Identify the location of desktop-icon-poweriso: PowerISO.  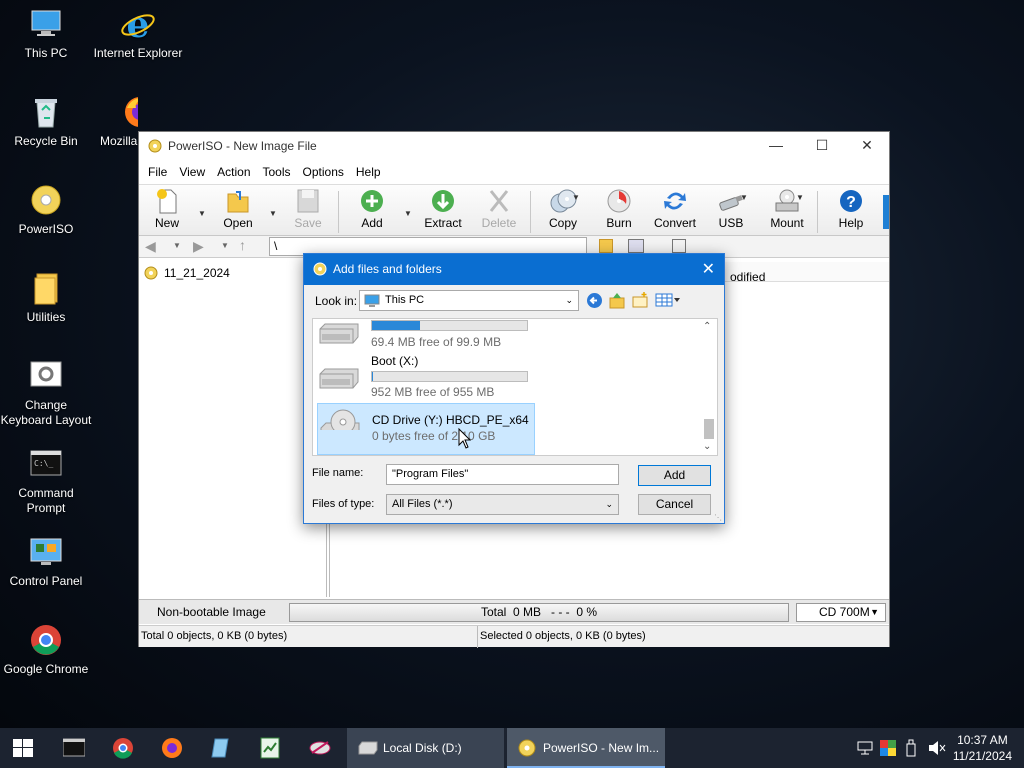
(46, 209).